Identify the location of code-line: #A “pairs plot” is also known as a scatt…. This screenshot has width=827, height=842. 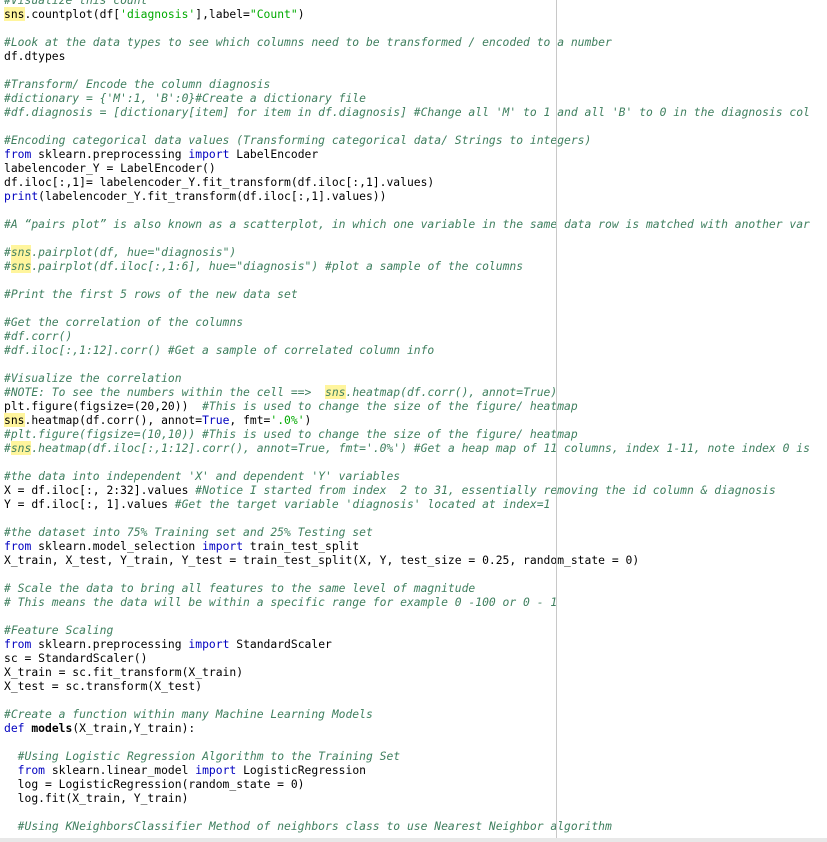
(407, 224).